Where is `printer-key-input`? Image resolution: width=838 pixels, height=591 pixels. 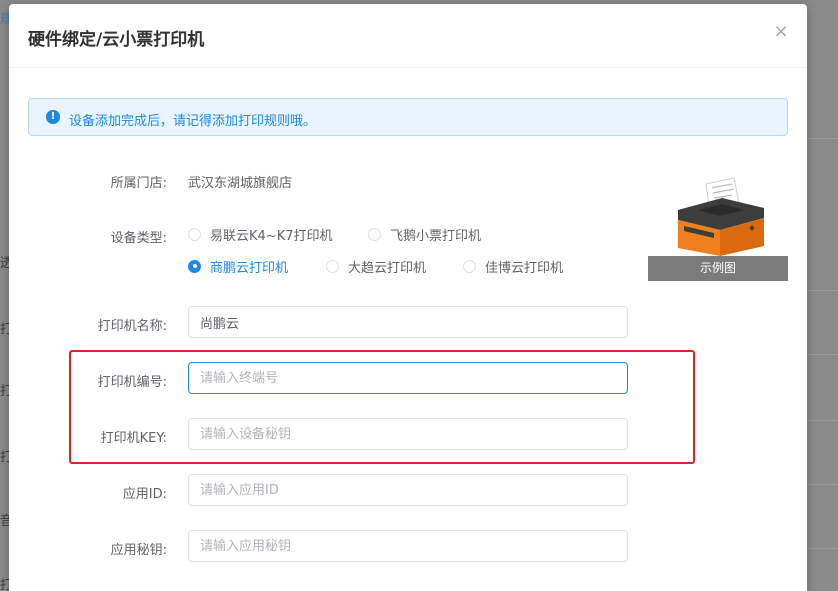
printer-key-input is located at coordinates (408, 434).